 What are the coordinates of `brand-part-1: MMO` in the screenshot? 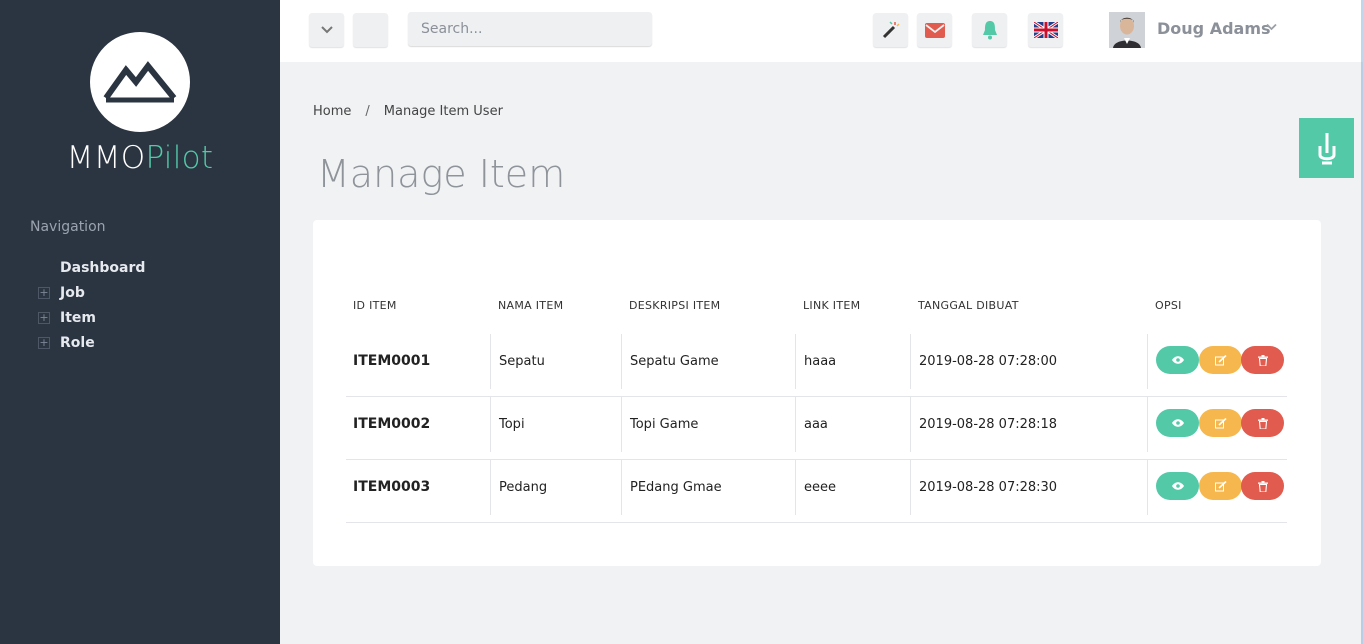 It's located at (106, 158).